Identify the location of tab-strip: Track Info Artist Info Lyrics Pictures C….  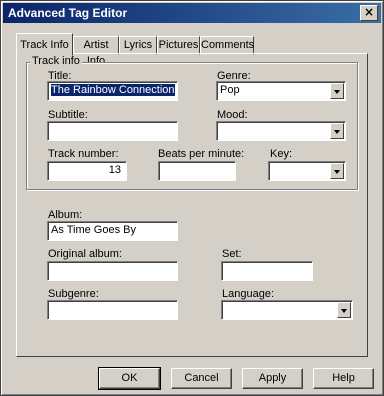
(196, 50).